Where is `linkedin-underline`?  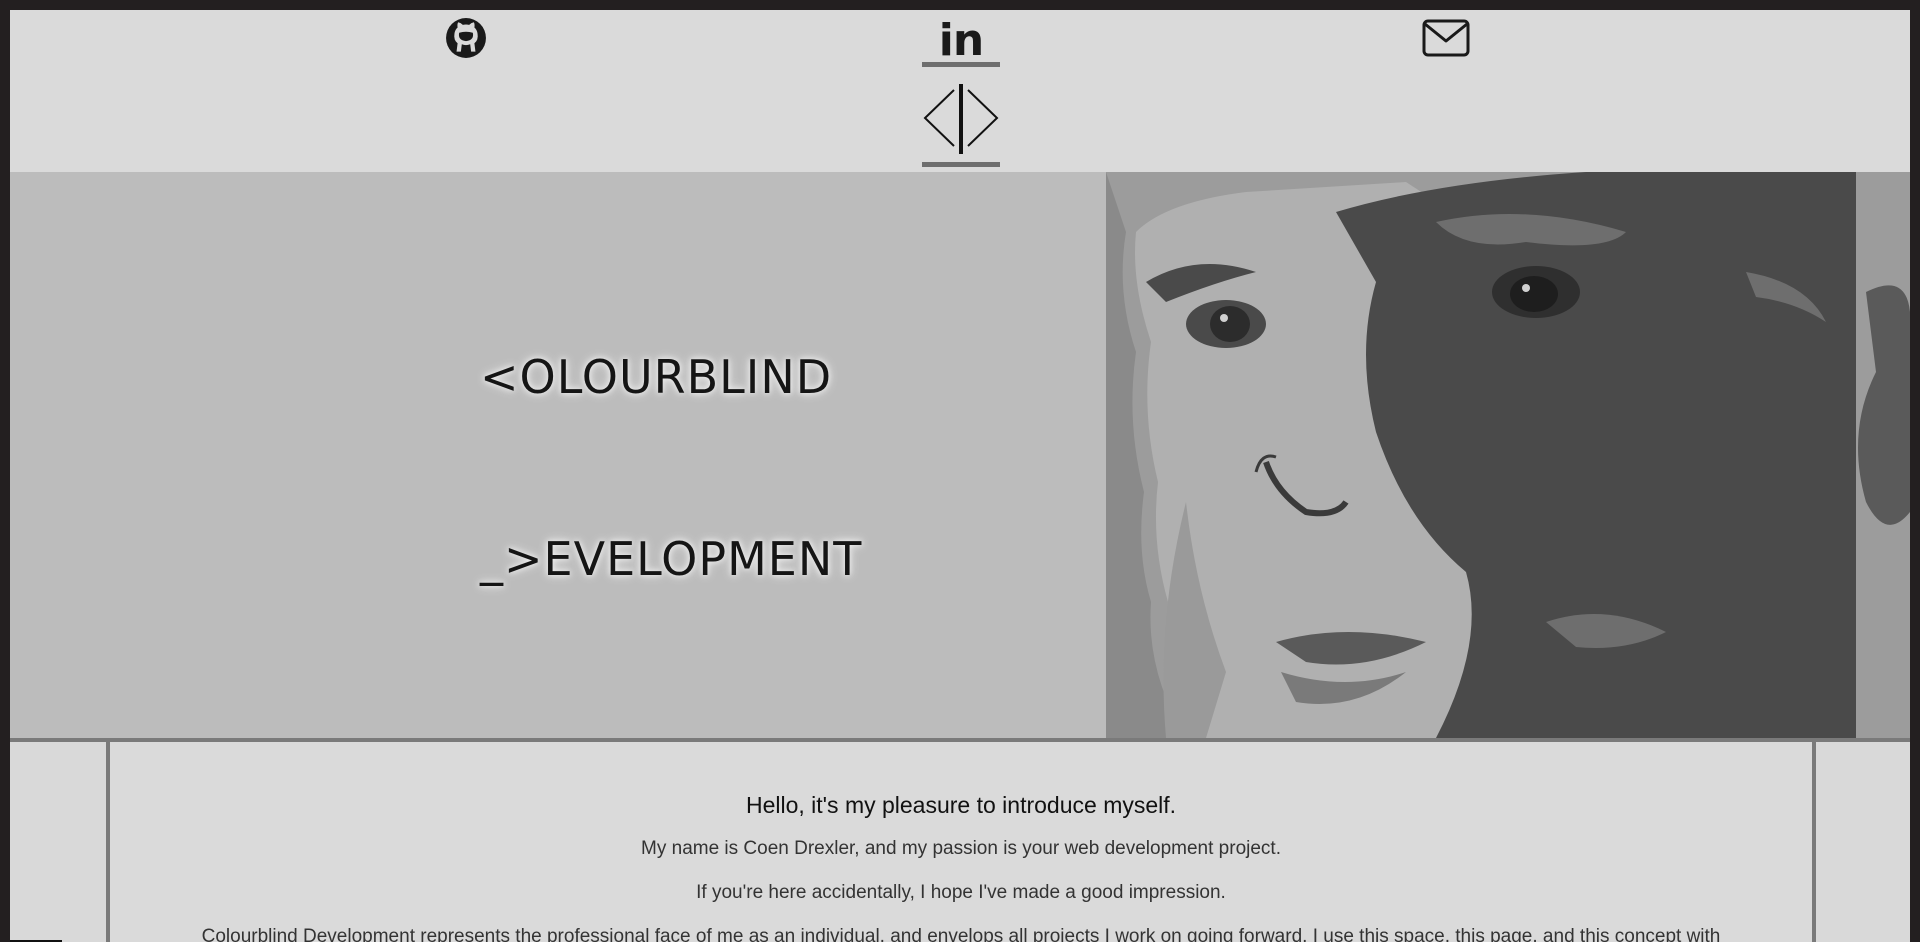
linkedin-underline is located at coordinates (961, 64).